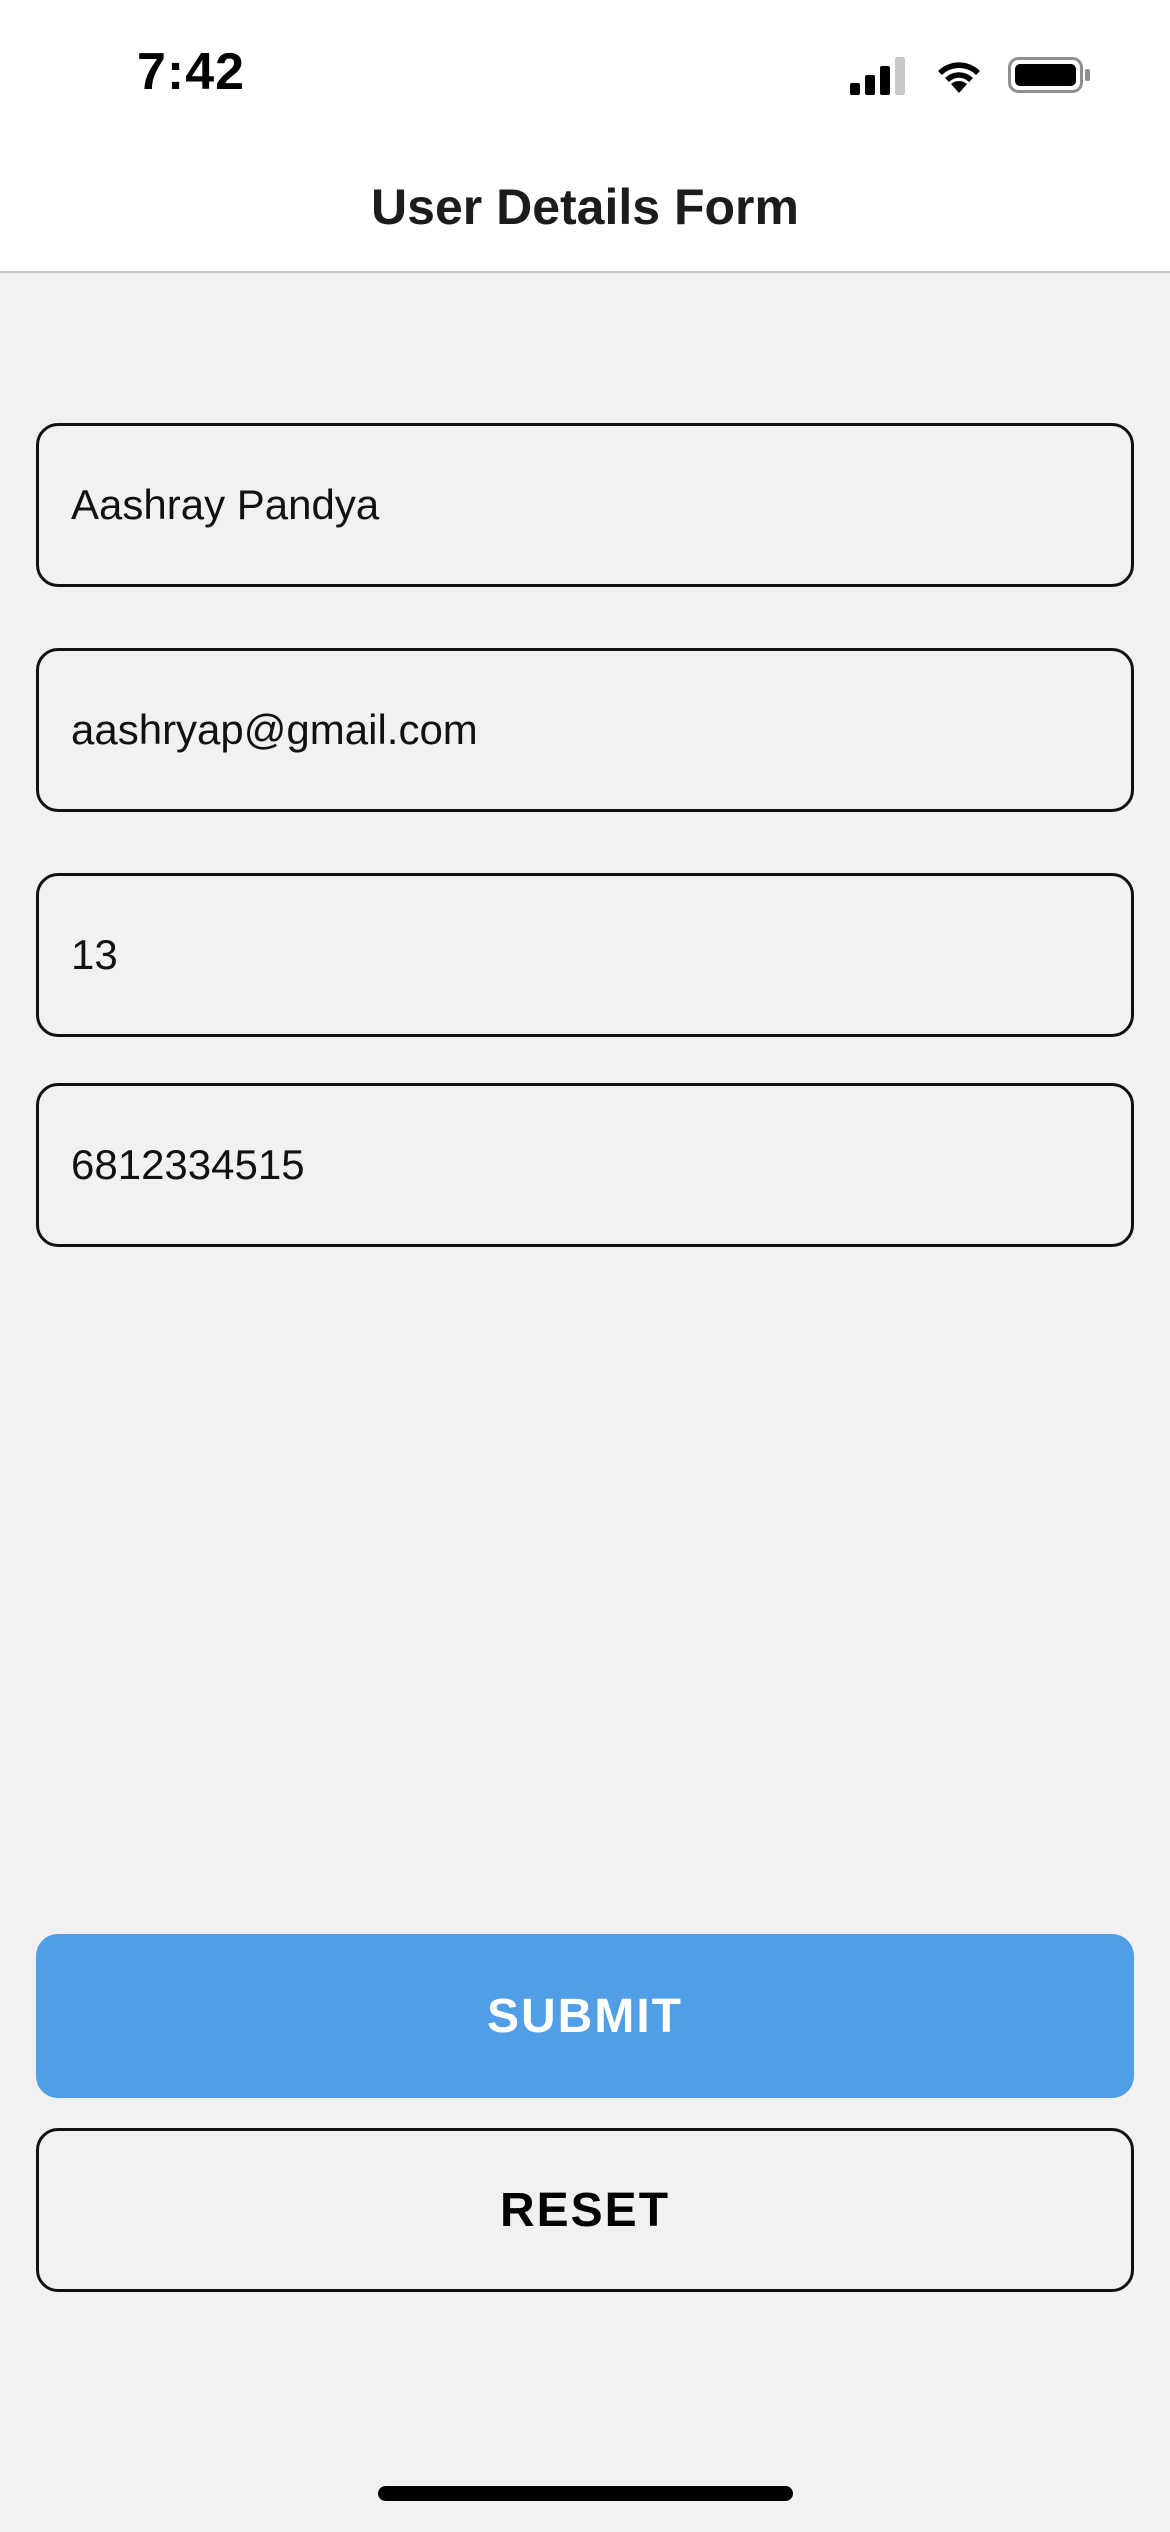  I want to click on name-input, so click(601, 505).